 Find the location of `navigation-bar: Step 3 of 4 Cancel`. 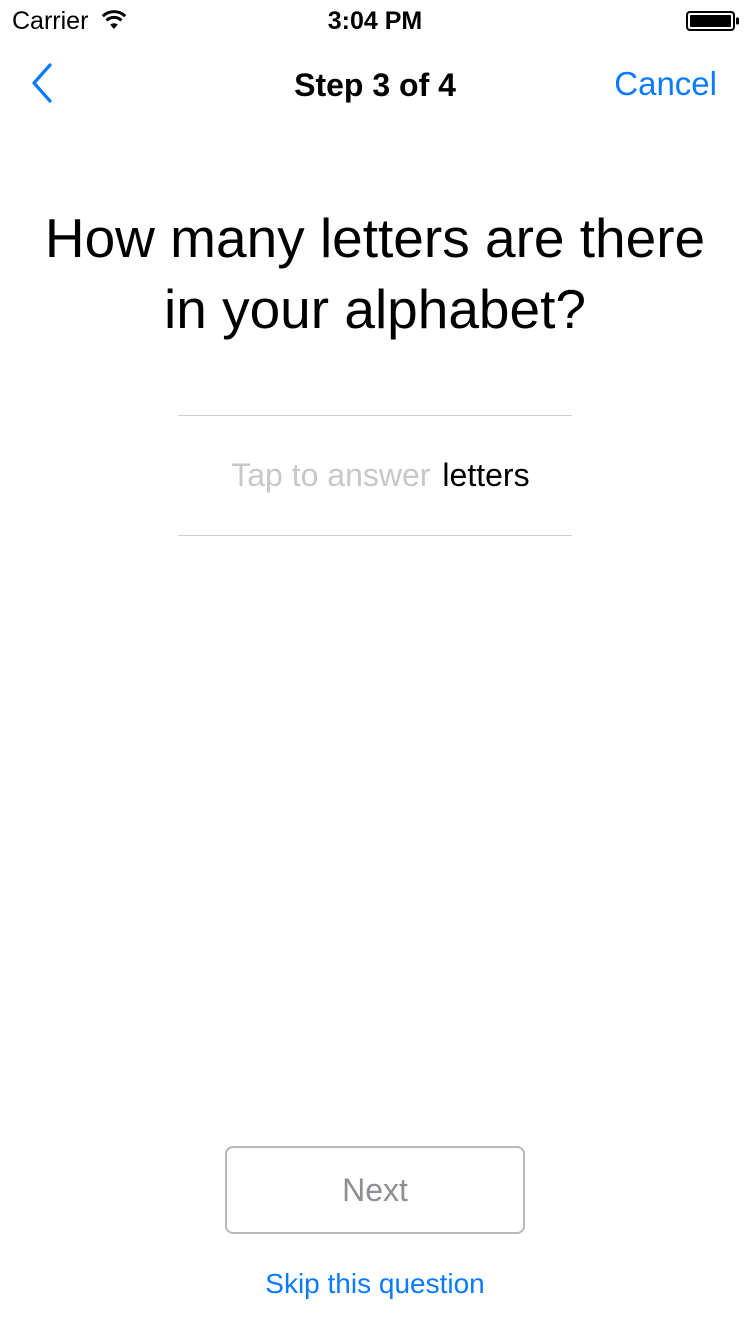

navigation-bar: Step 3 of 4 Cancel is located at coordinates (375, 84).